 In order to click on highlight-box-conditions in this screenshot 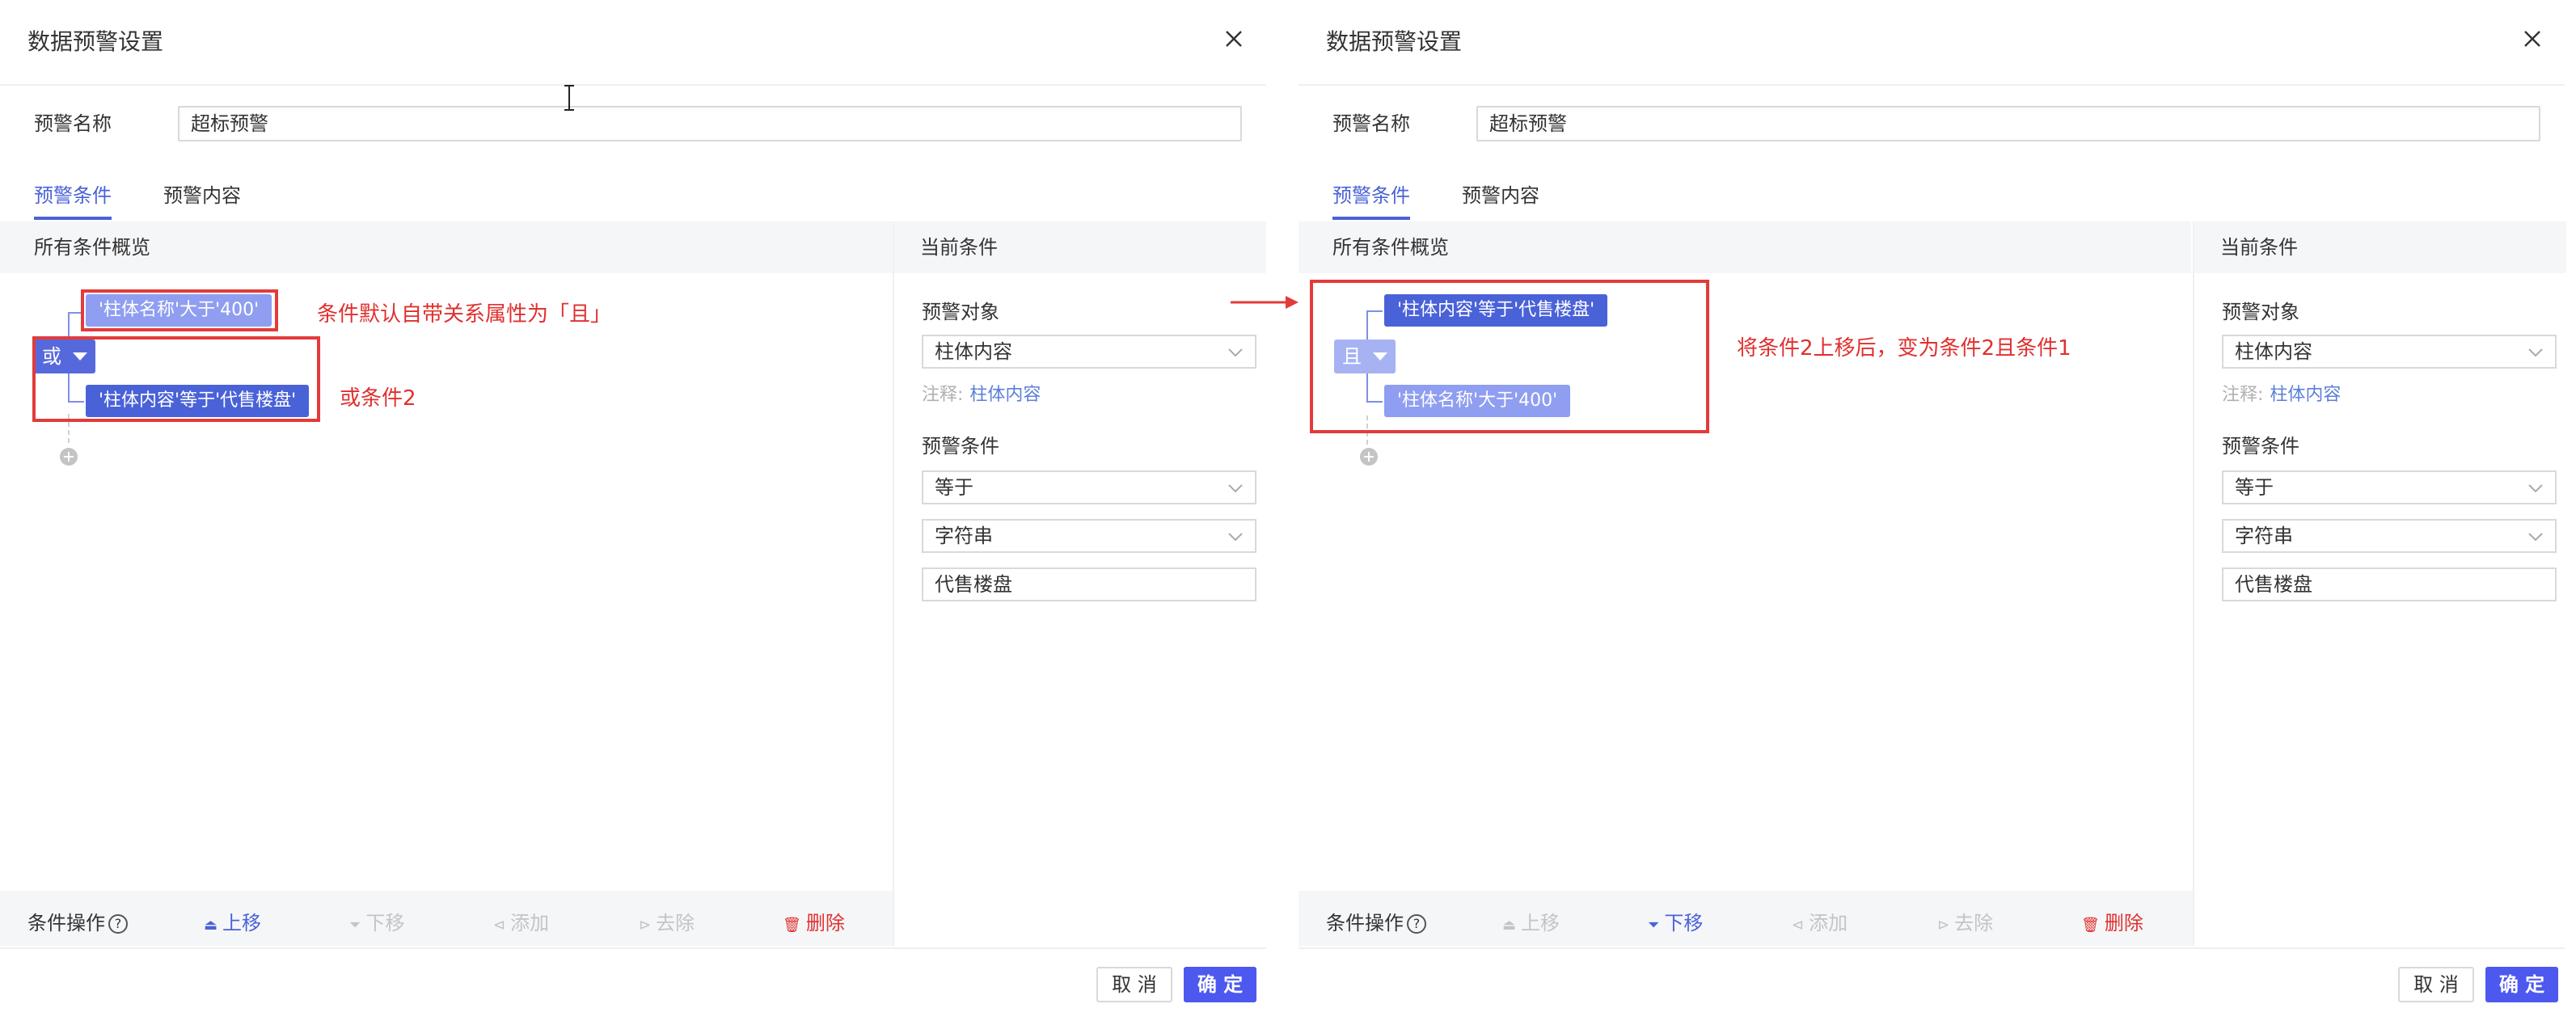, I will do `click(1509, 356)`.